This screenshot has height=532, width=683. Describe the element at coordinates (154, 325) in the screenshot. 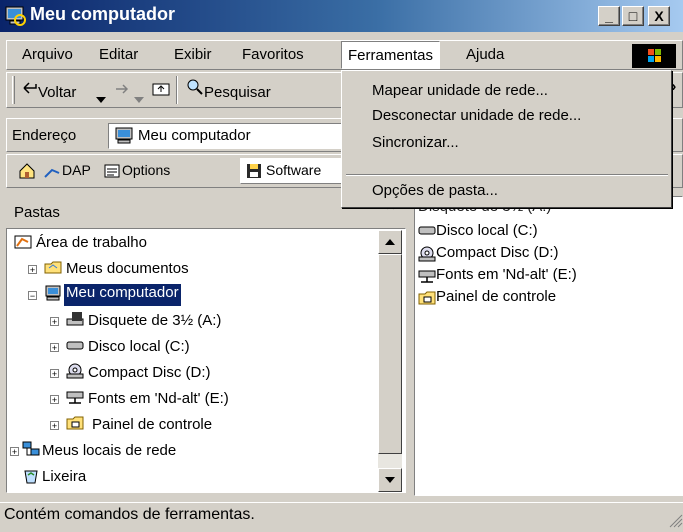

I see `tree-item-floppy: Disquete de 3½ (A:)` at that location.